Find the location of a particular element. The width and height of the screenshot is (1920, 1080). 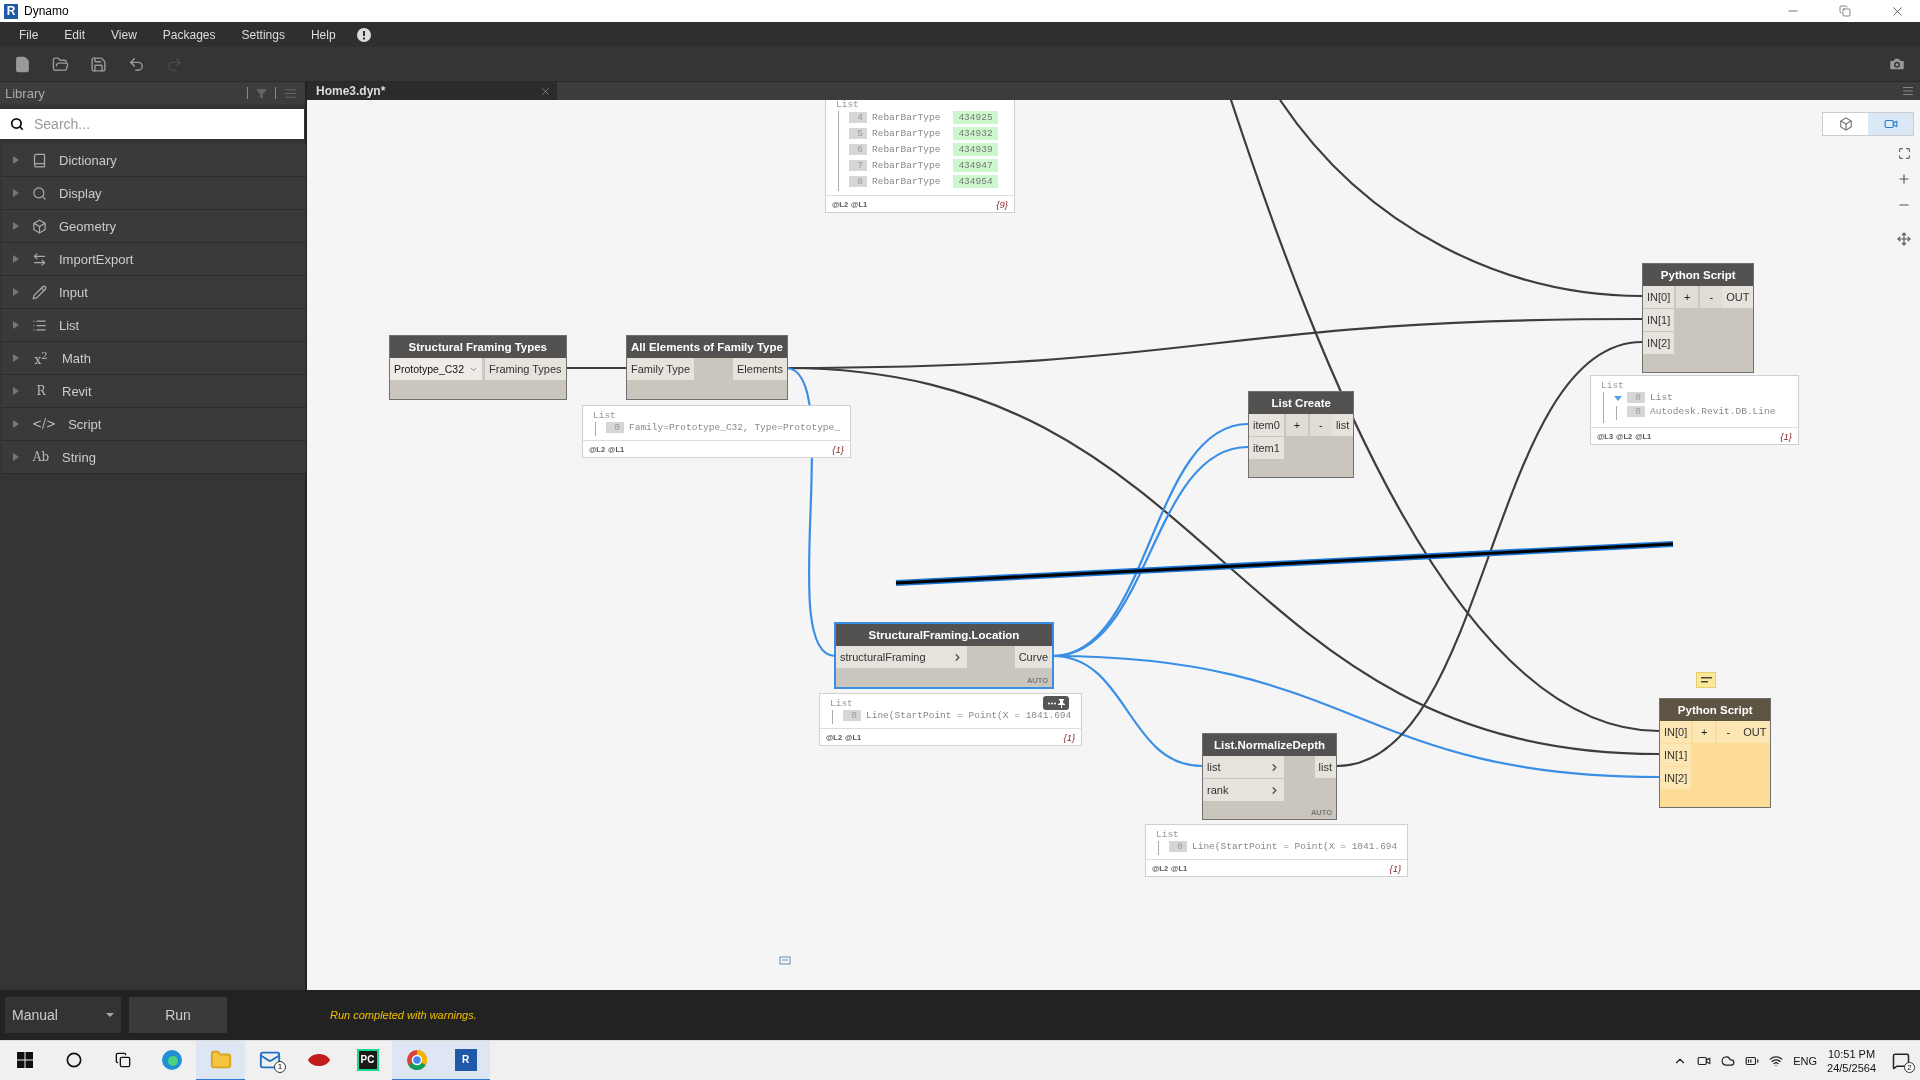

library-category: Geometry is located at coordinates (154, 226).